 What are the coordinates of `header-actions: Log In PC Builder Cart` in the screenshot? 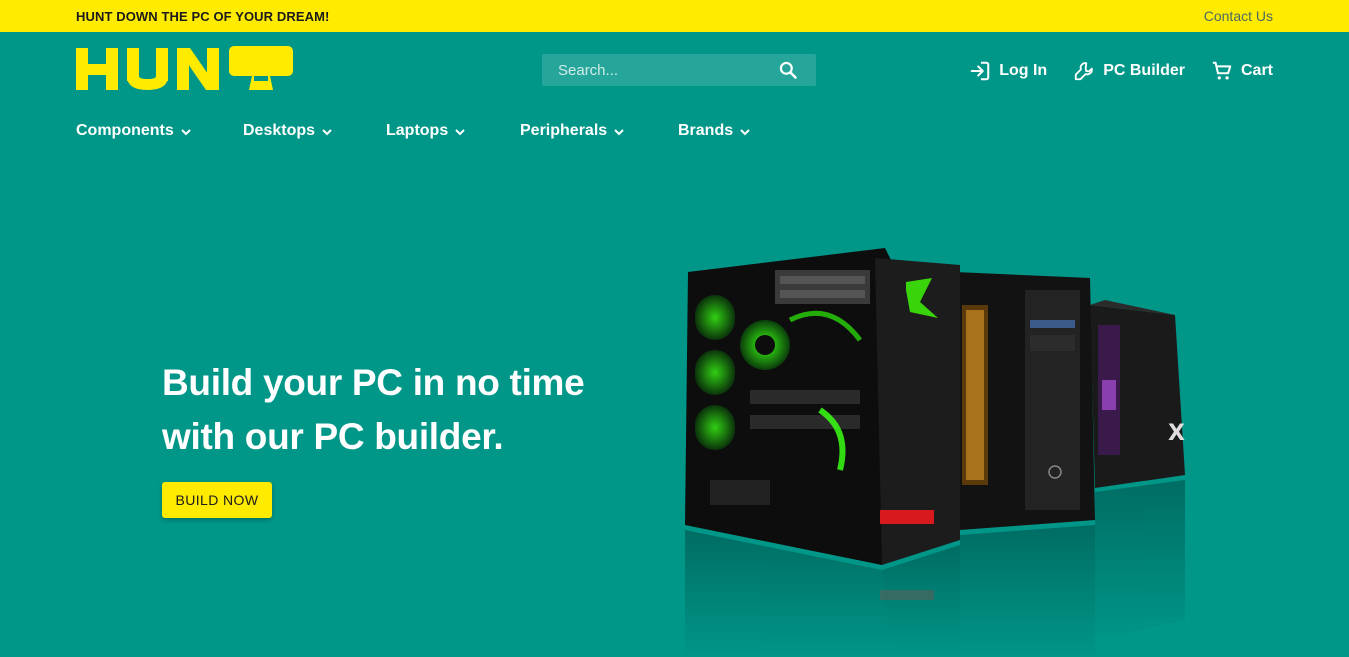 It's located at (1108, 71).